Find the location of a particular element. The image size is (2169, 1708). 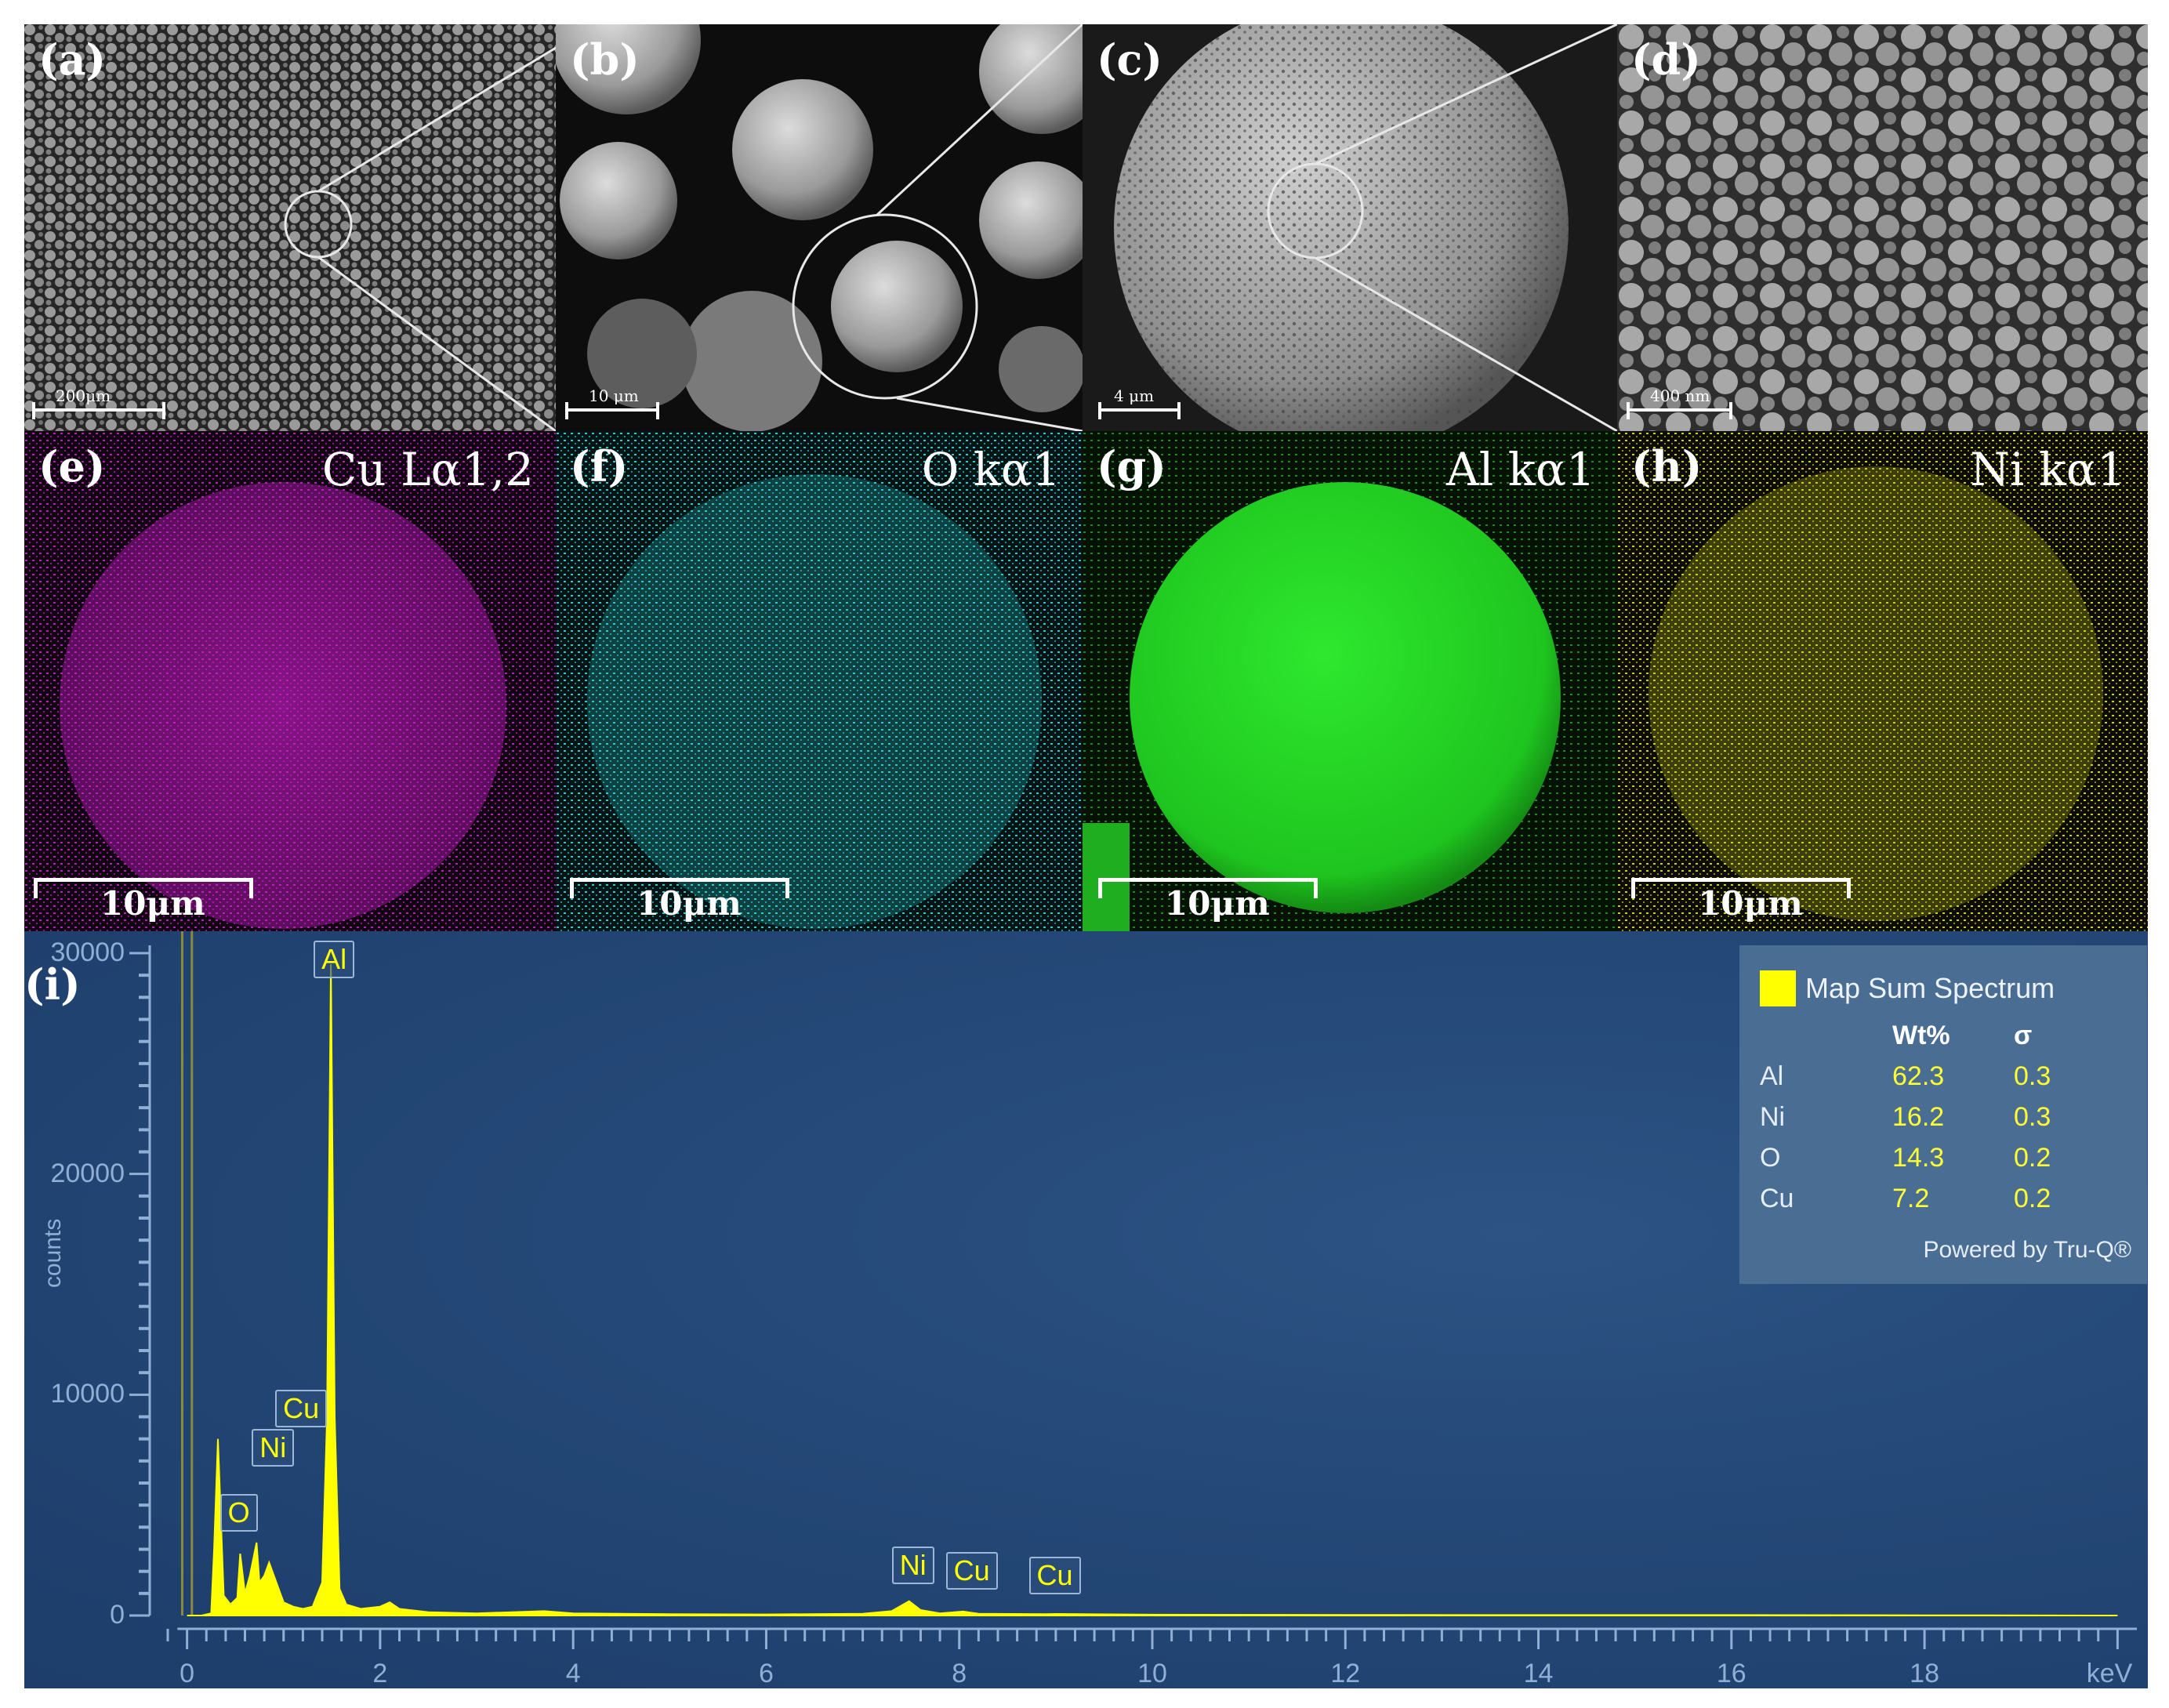

x-tick-label: 14 is located at coordinates (1538, 1673).